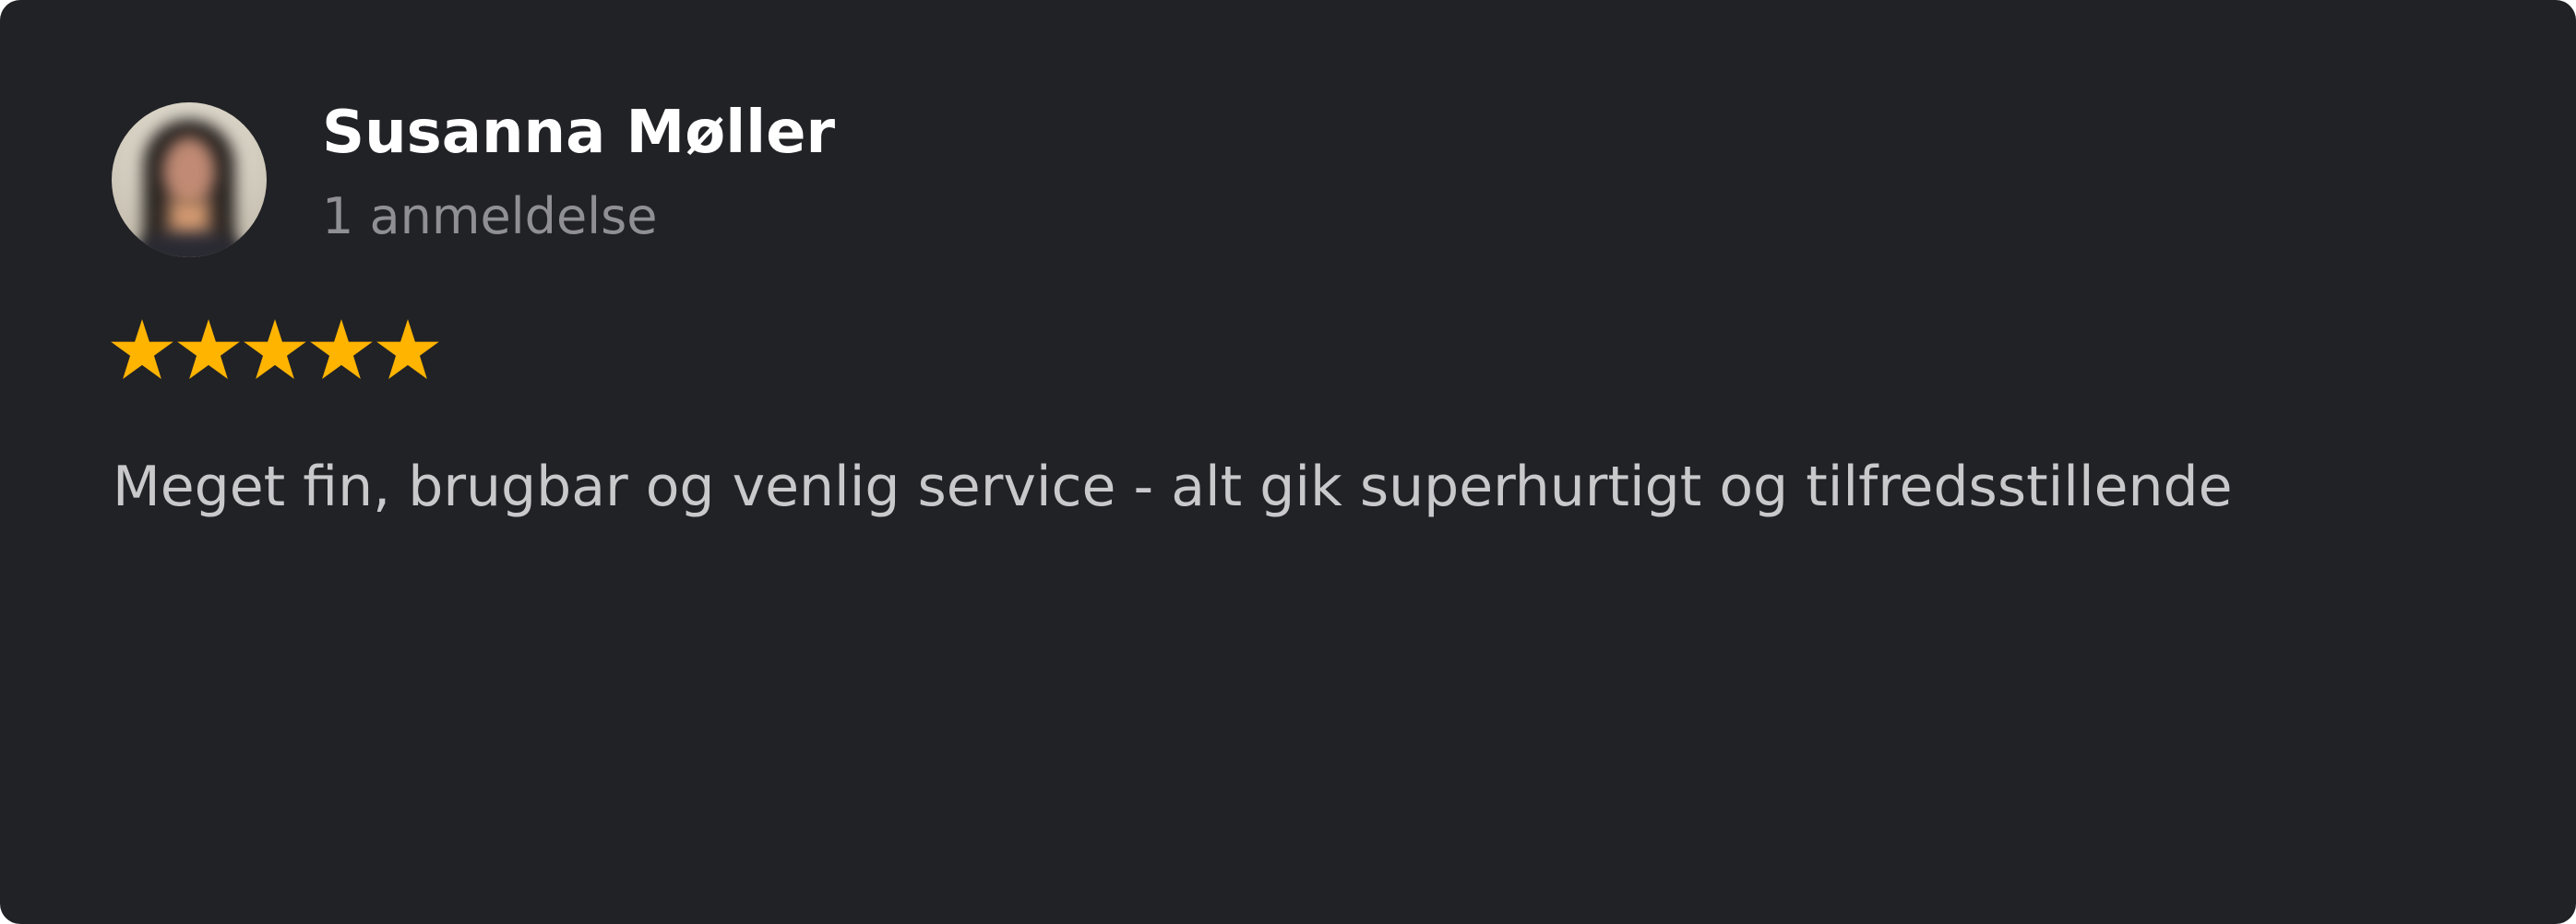 Image resolution: width=2576 pixels, height=924 pixels. I want to click on avatar, so click(189, 180).